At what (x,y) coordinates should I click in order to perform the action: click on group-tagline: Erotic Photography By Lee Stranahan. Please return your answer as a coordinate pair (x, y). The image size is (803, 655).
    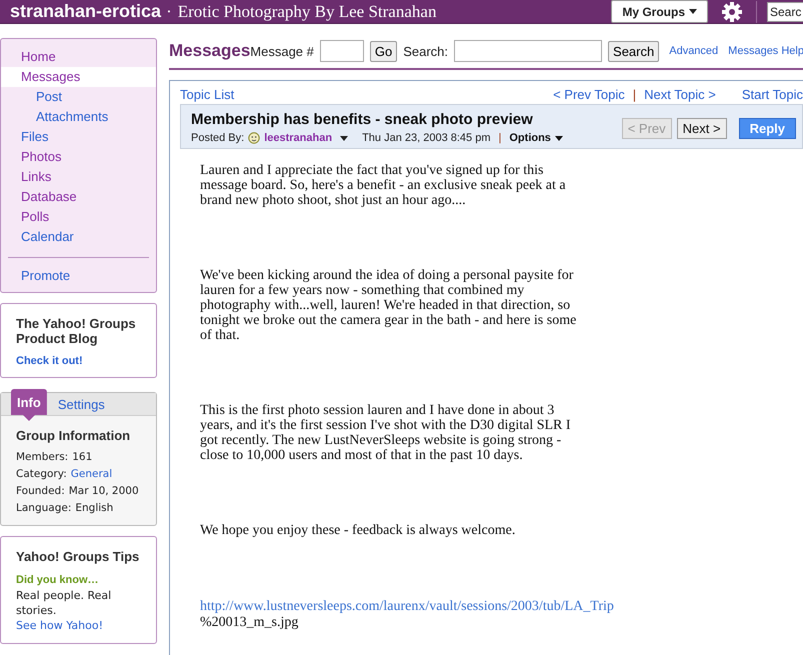
    Looking at the image, I should click on (307, 12).